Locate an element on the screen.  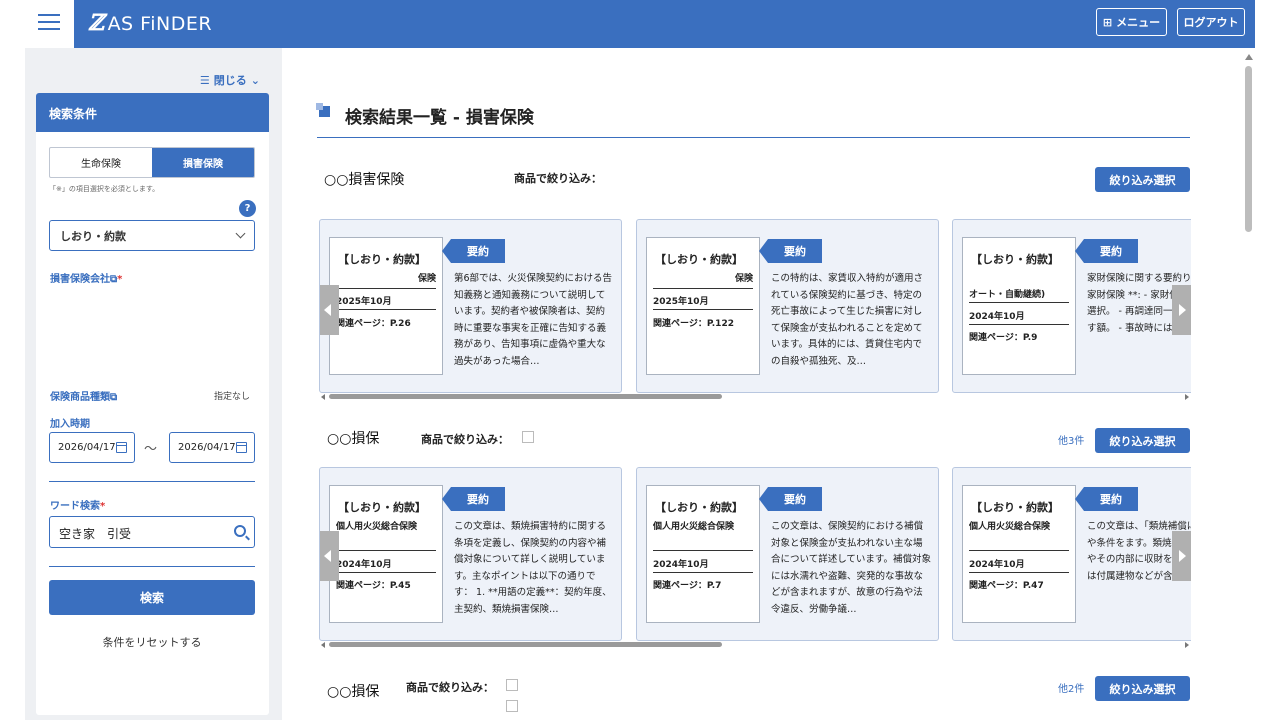
company-label-text: 損害保険会社 is located at coordinates (80, 279).